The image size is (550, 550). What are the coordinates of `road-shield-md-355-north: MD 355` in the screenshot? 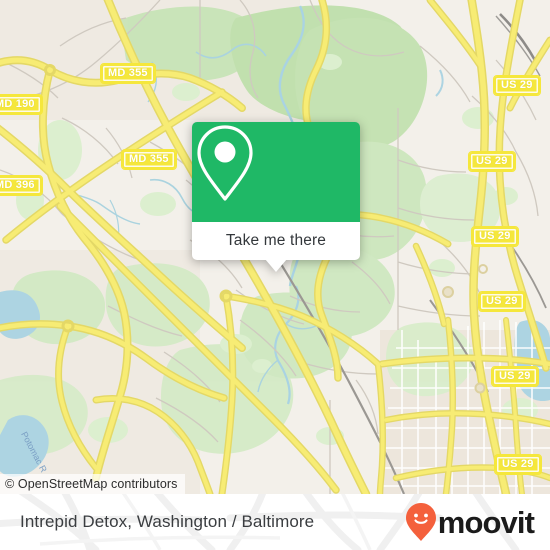 It's located at (128, 73).